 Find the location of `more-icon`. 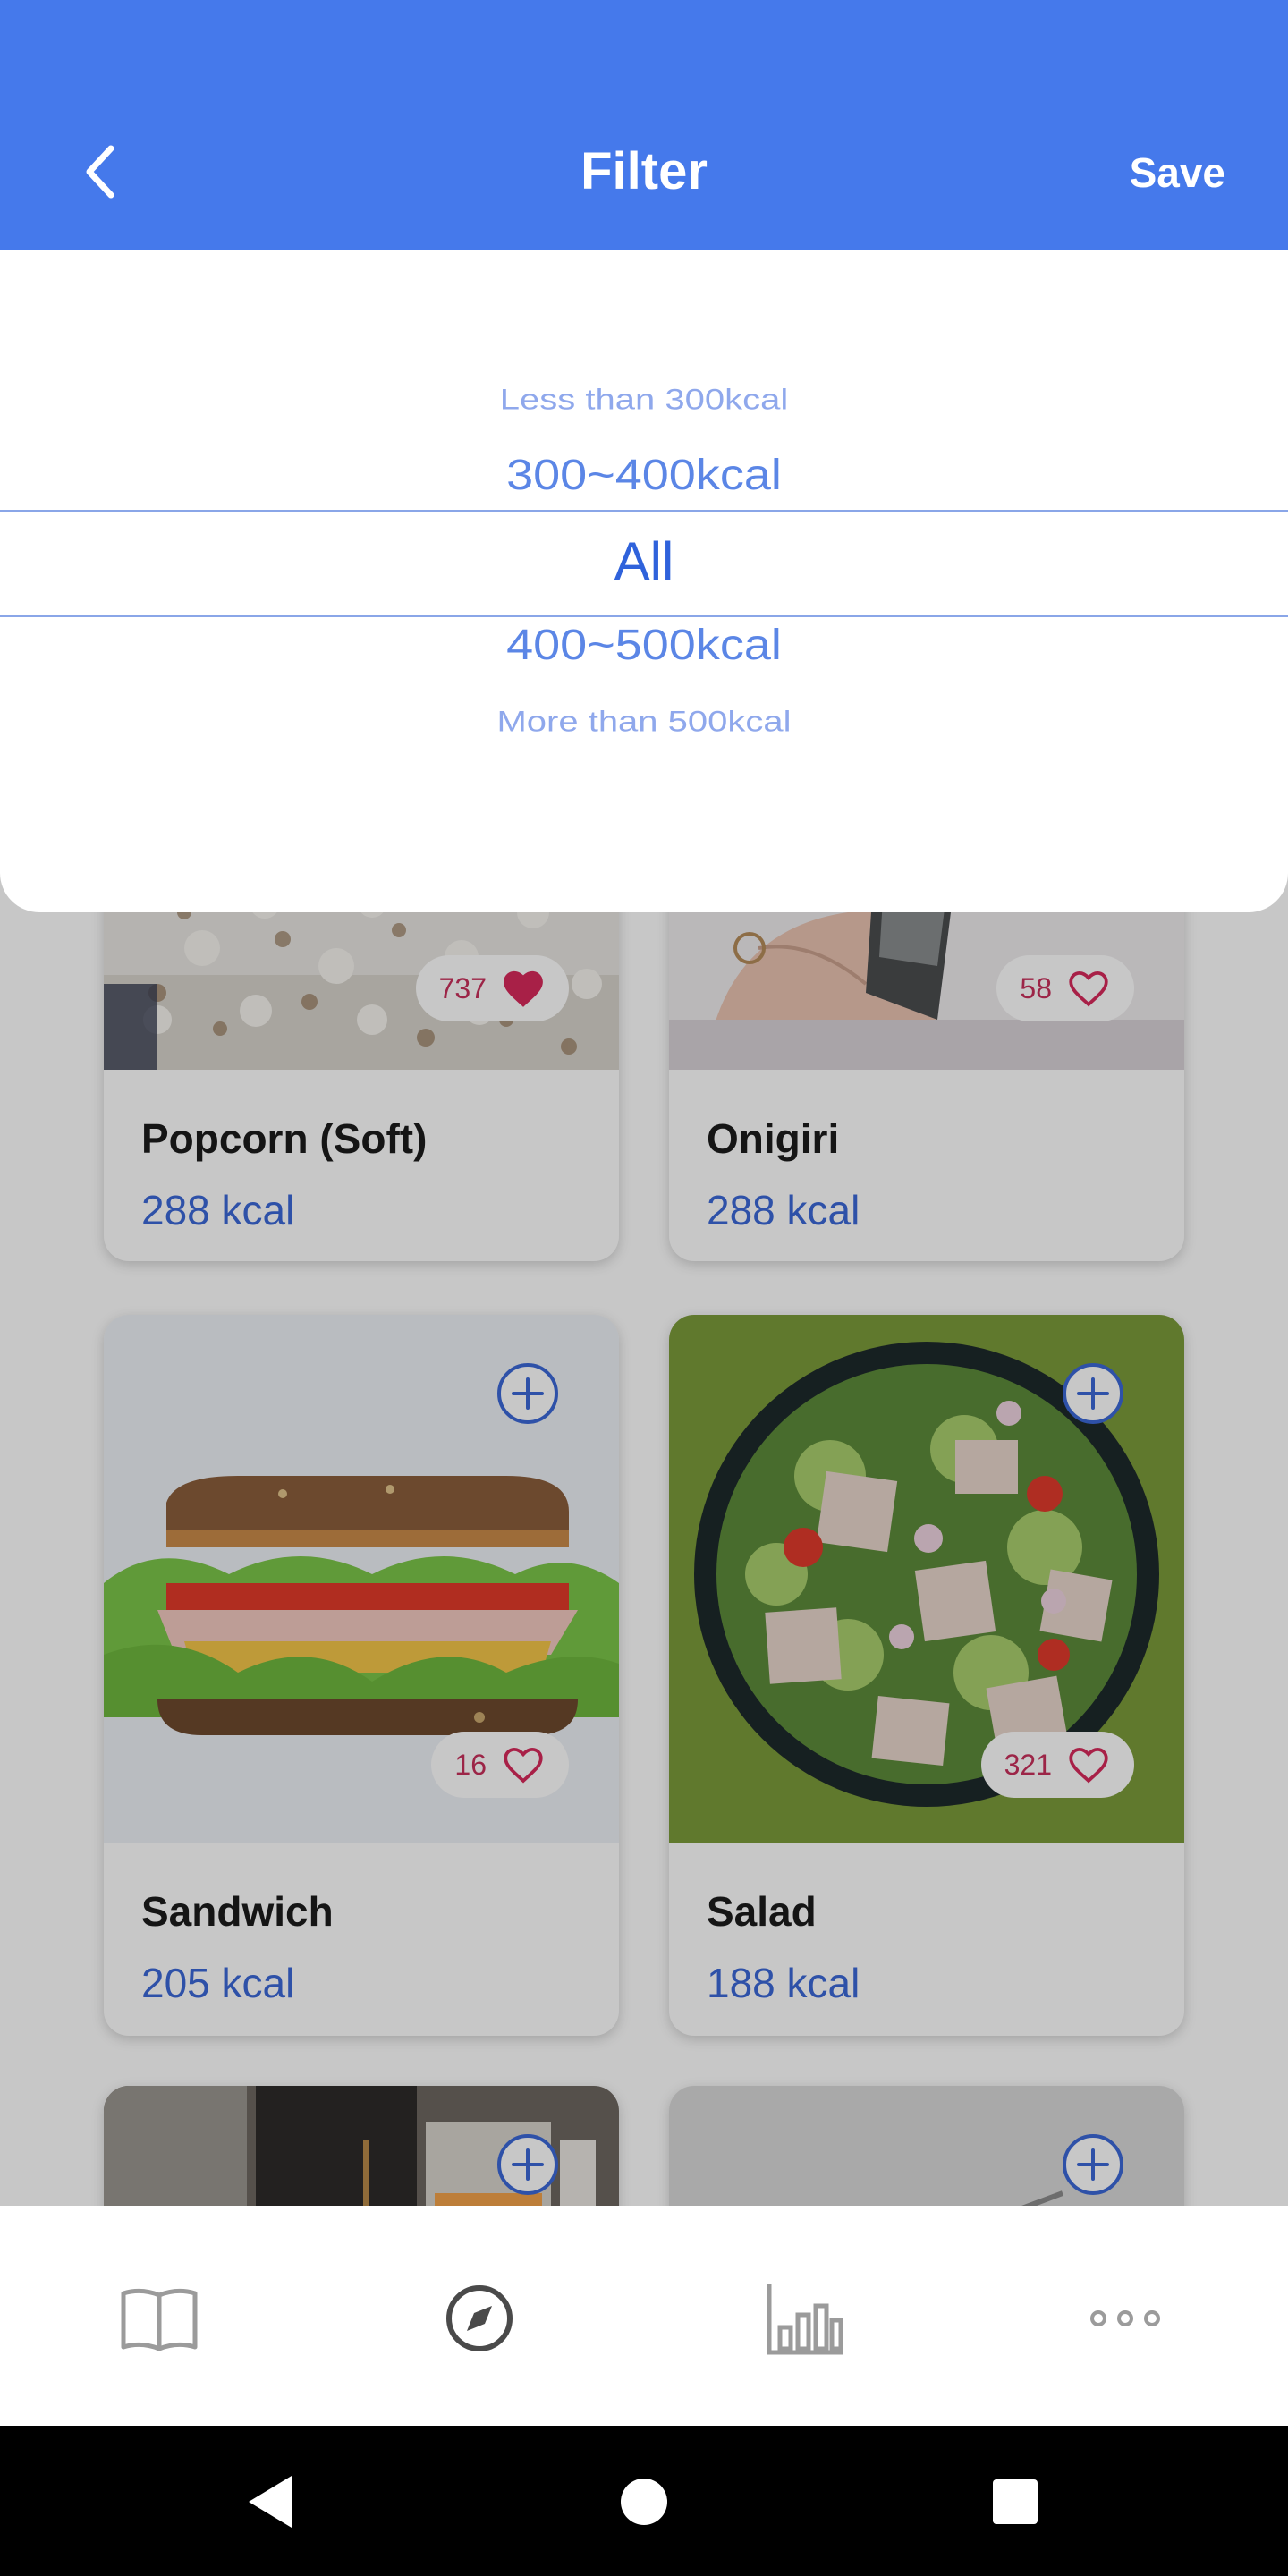

more-icon is located at coordinates (1125, 2318).